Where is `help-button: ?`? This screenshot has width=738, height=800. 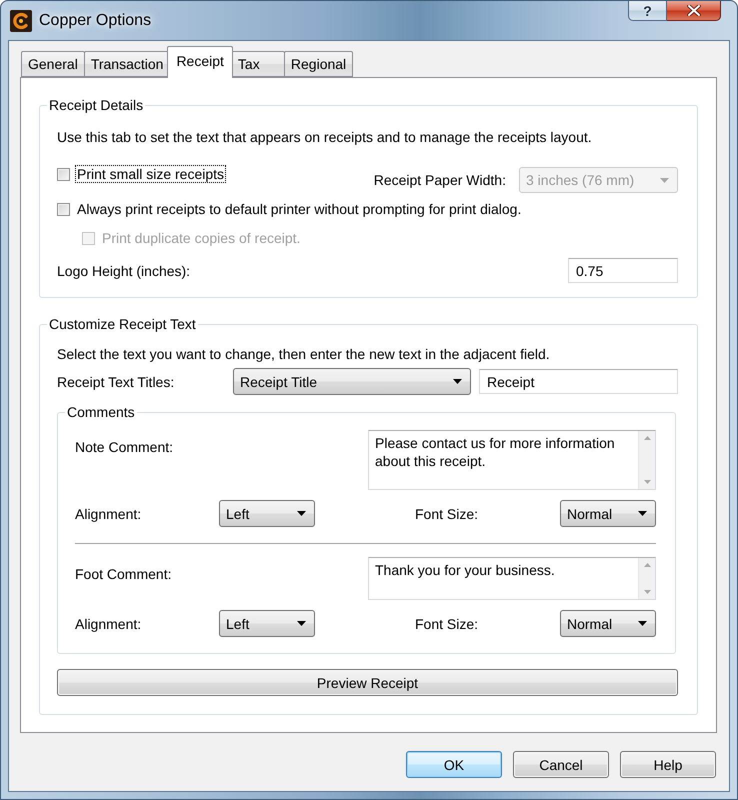 help-button: ? is located at coordinates (647, 11).